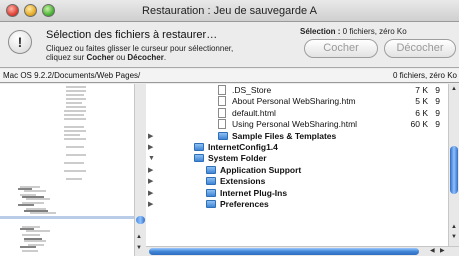  I want to click on list-item: ▶ Sample Files & Templates, so click(297, 136).